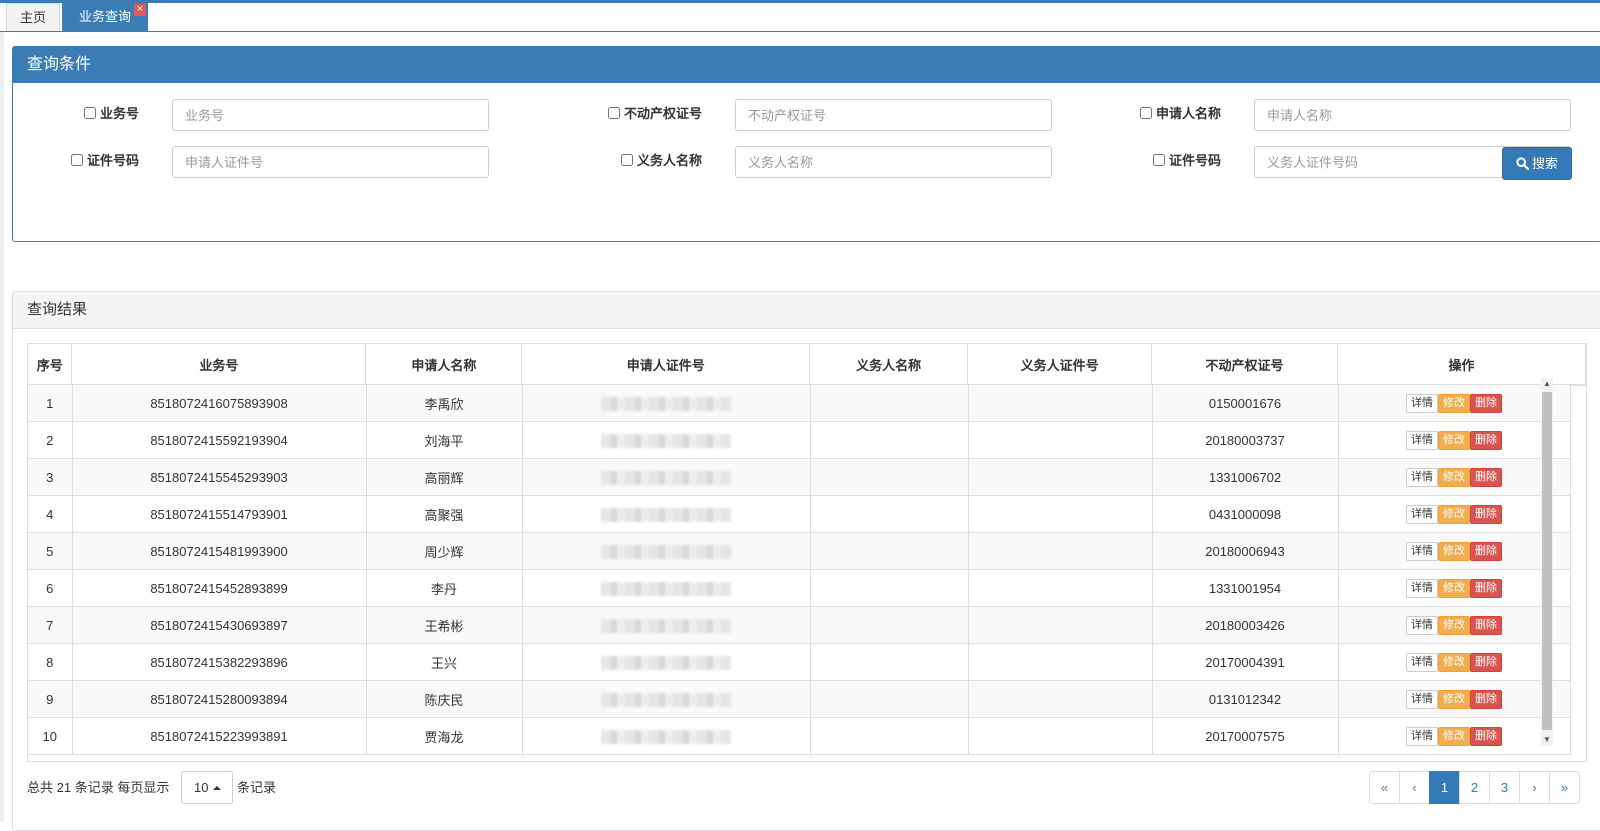  I want to click on cell-property-cert-no: 20180003737, so click(1245, 440).